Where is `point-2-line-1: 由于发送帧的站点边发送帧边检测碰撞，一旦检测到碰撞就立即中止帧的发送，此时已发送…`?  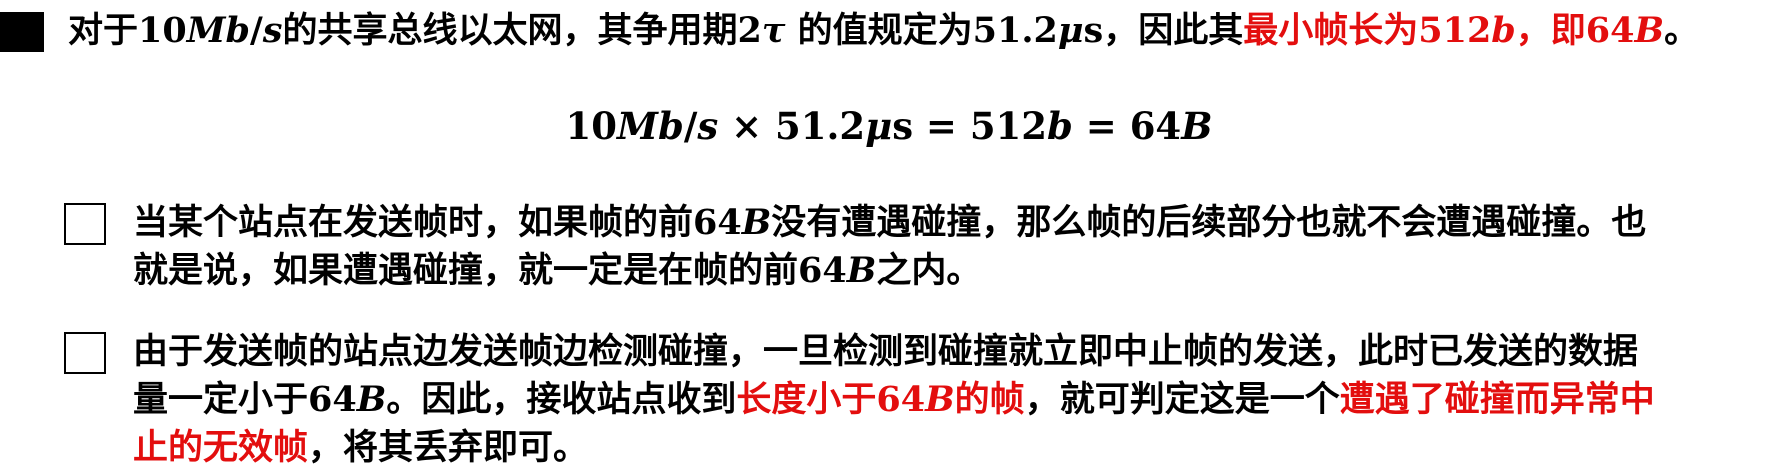
point-2-line-1: 由于发送帧的站点边发送帧边检测碰撞，一旦检测到碰撞就立即中止帧的发送，此时已发送… is located at coordinates (886, 352).